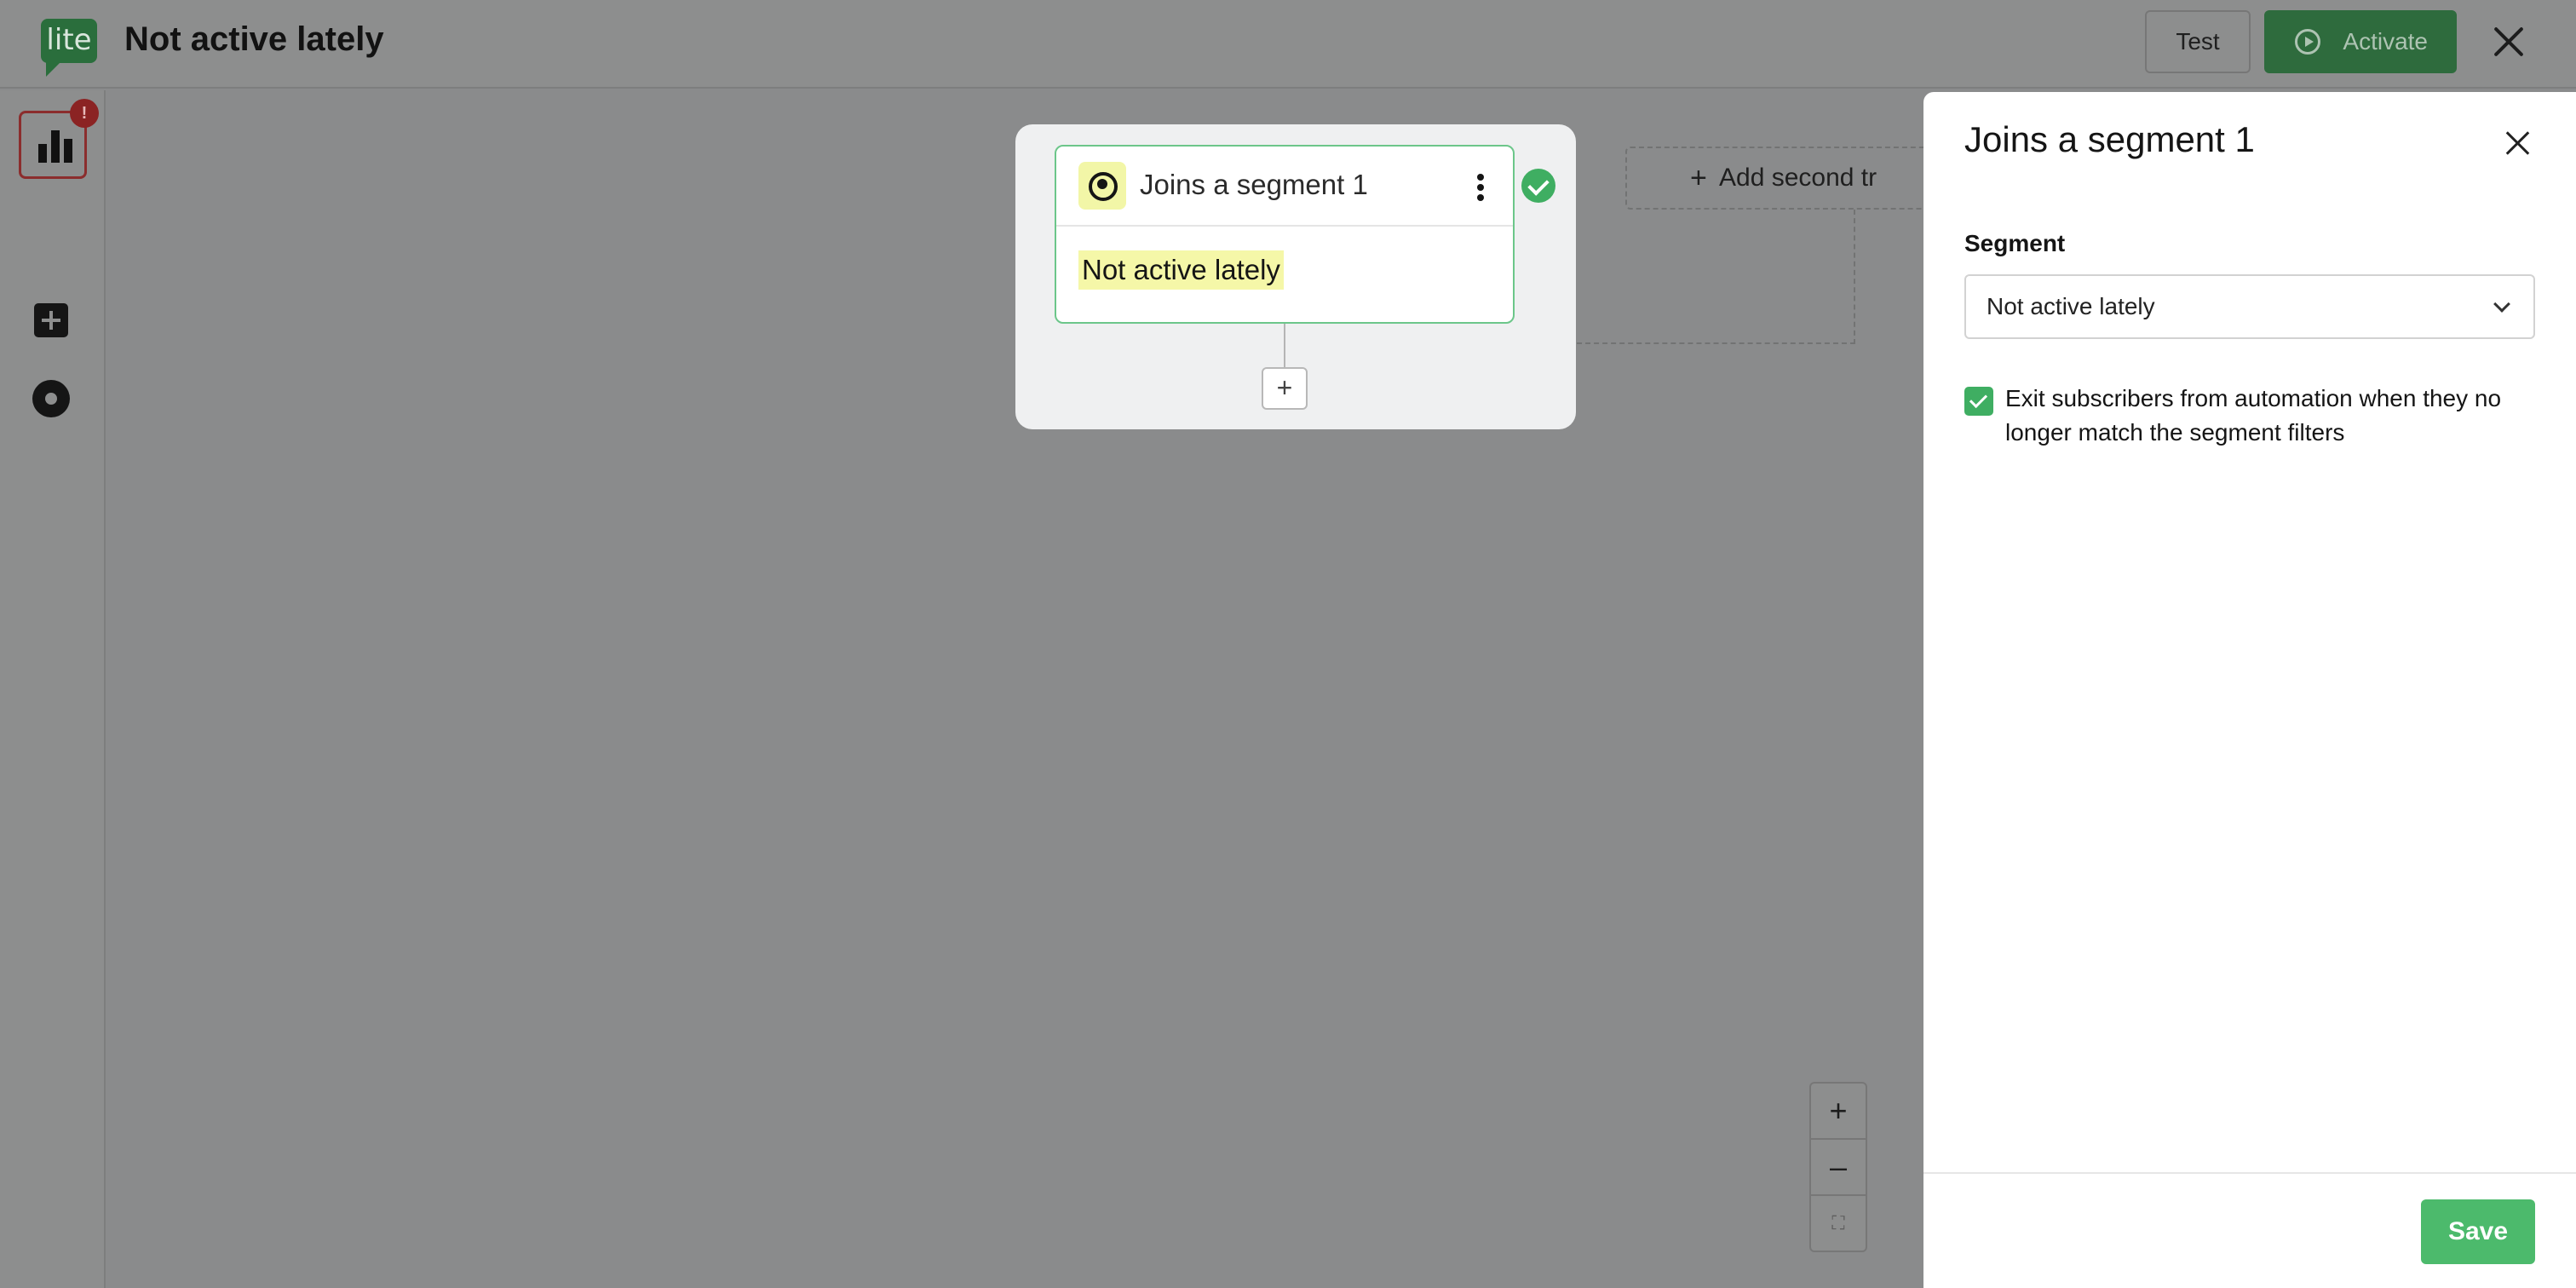 The width and height of the screenshot is (2576, 1288). I want to click on trigger-segment-value: Not active lately, so click(1181, 270).